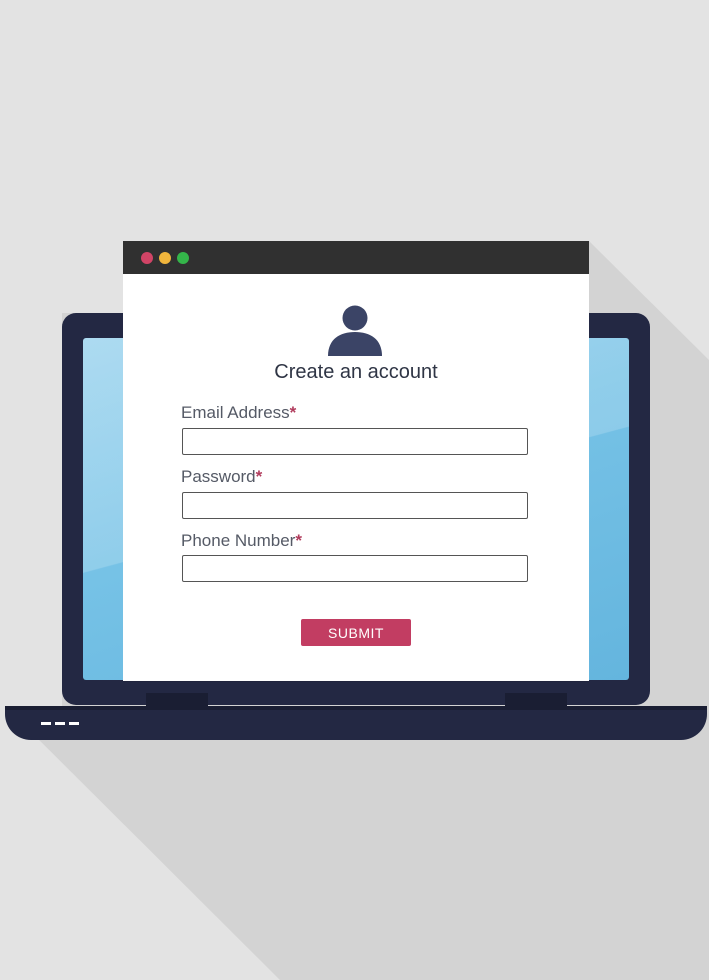 Image resolution: width=709 pixels, height=980 pixels. What do you see at coordinates (356, 632) in the screenshot?
I see `submit-button: SUBMIT` at bounding box center [356, 632].